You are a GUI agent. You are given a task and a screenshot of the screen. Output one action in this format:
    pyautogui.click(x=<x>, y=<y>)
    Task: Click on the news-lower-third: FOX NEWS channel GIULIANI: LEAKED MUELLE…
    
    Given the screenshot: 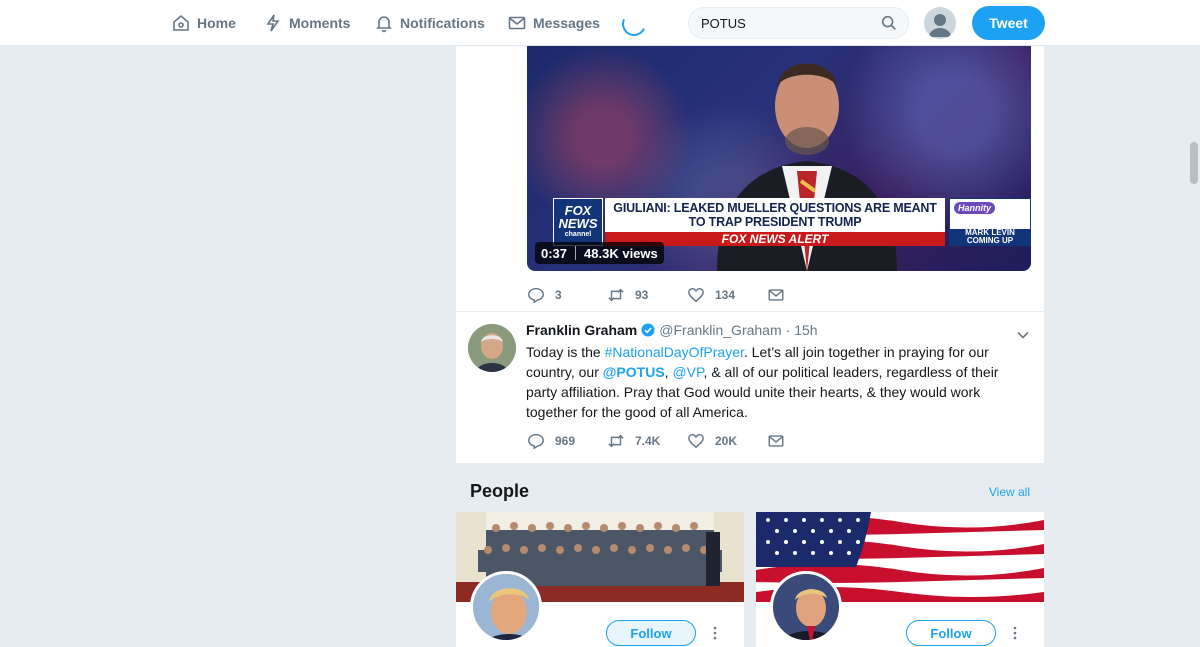 What is the action you would take?
    pyautogui.click(x=792, y=222)
    